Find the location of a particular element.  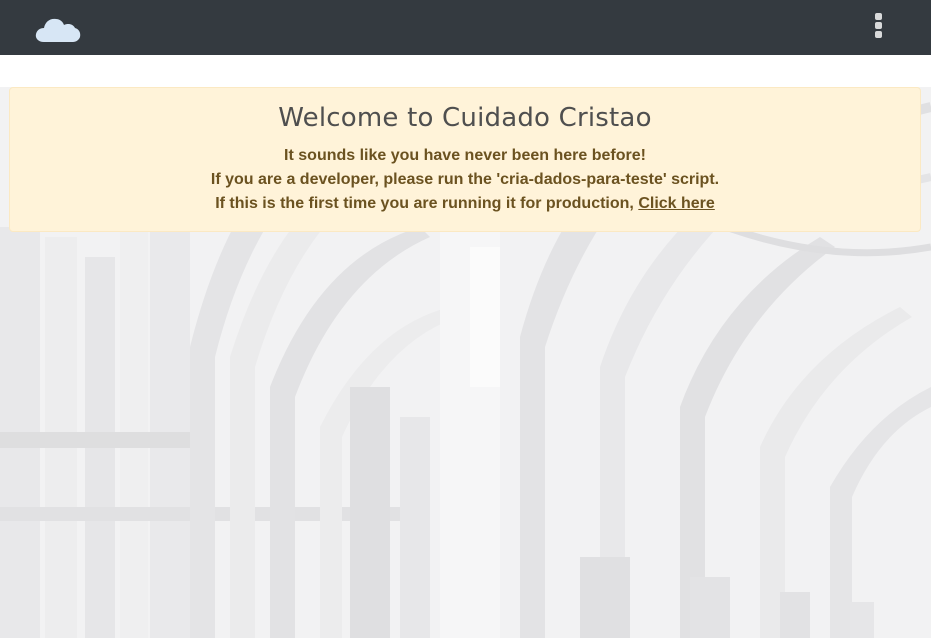

cloud-icon is located at coordinates (58, 30).